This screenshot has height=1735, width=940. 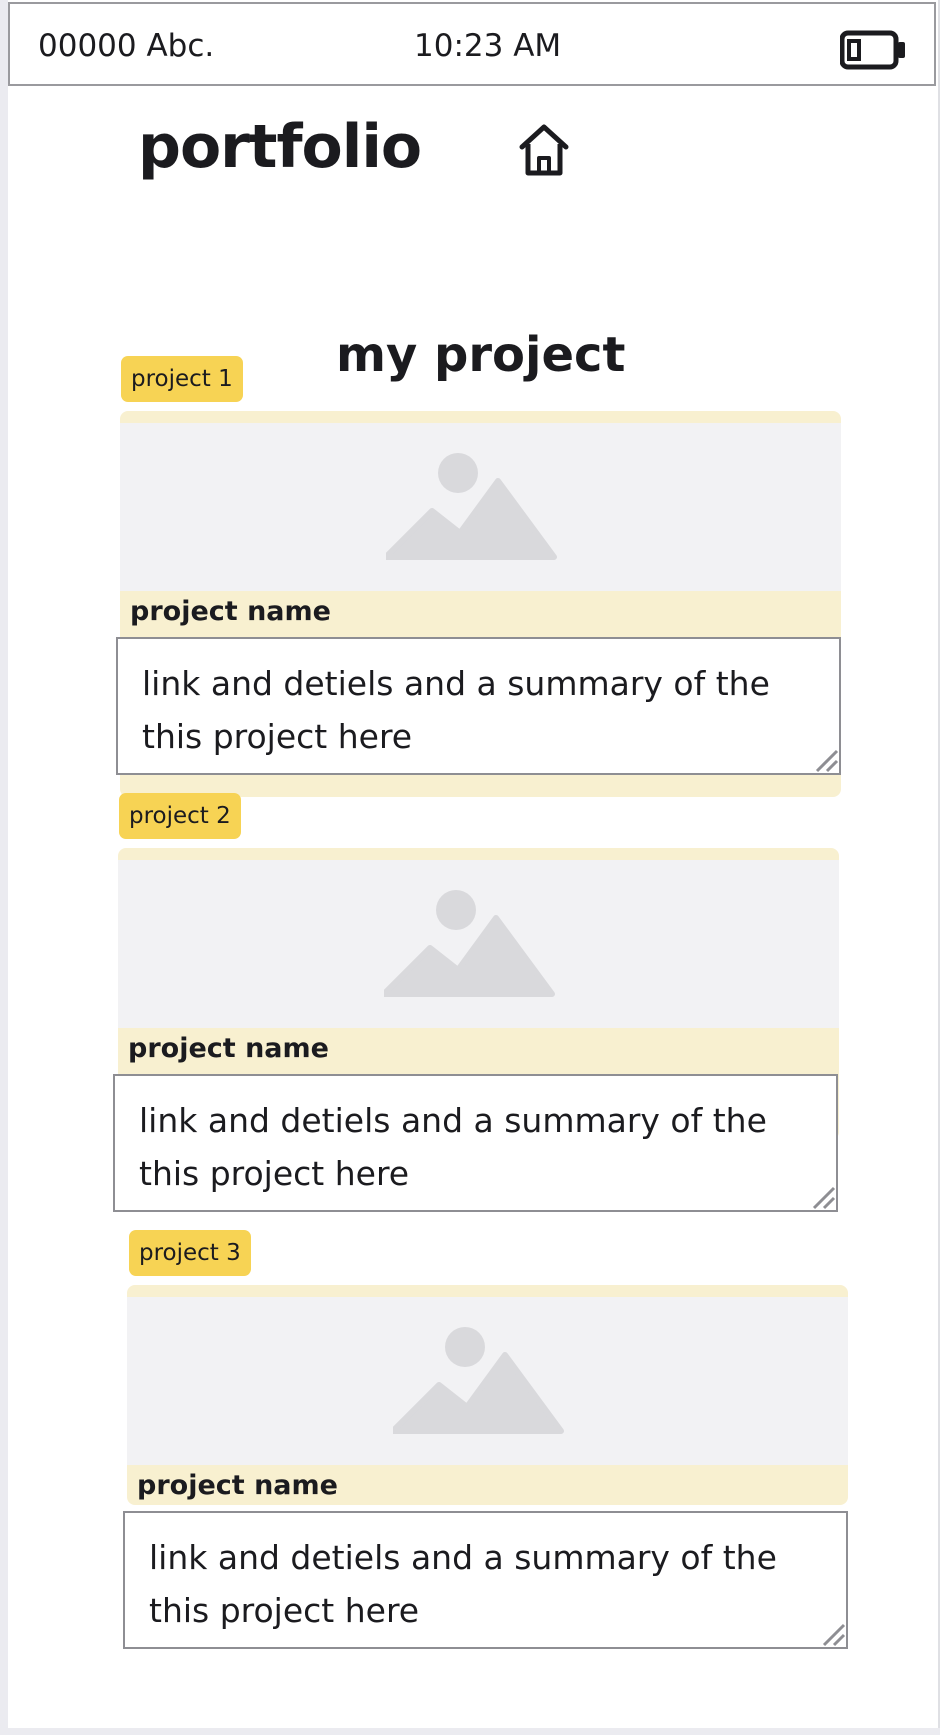 What do you see at coordinates (190, 1253) in the screenshot?
I see `project-tag-3: project 3` at bounding box center [190, 1253].